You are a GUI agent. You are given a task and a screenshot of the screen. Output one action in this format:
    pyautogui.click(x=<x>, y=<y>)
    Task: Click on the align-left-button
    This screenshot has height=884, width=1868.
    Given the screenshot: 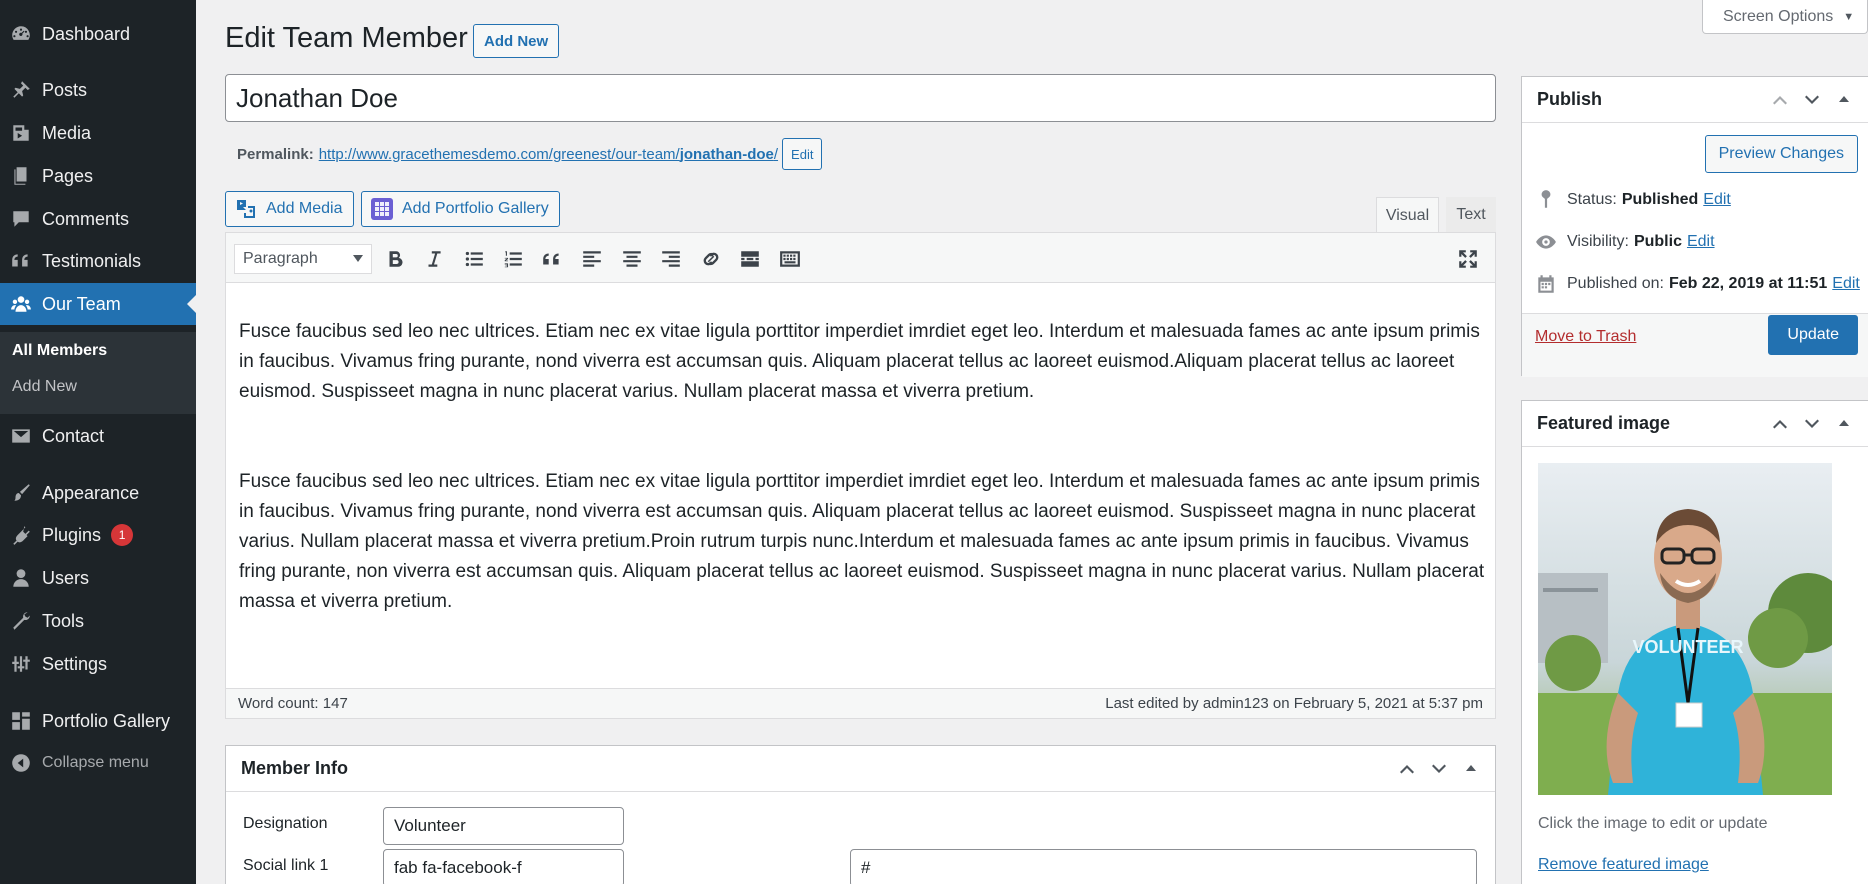 What is the action you would take?
    pyautogui.click(x=592, y=259)
    